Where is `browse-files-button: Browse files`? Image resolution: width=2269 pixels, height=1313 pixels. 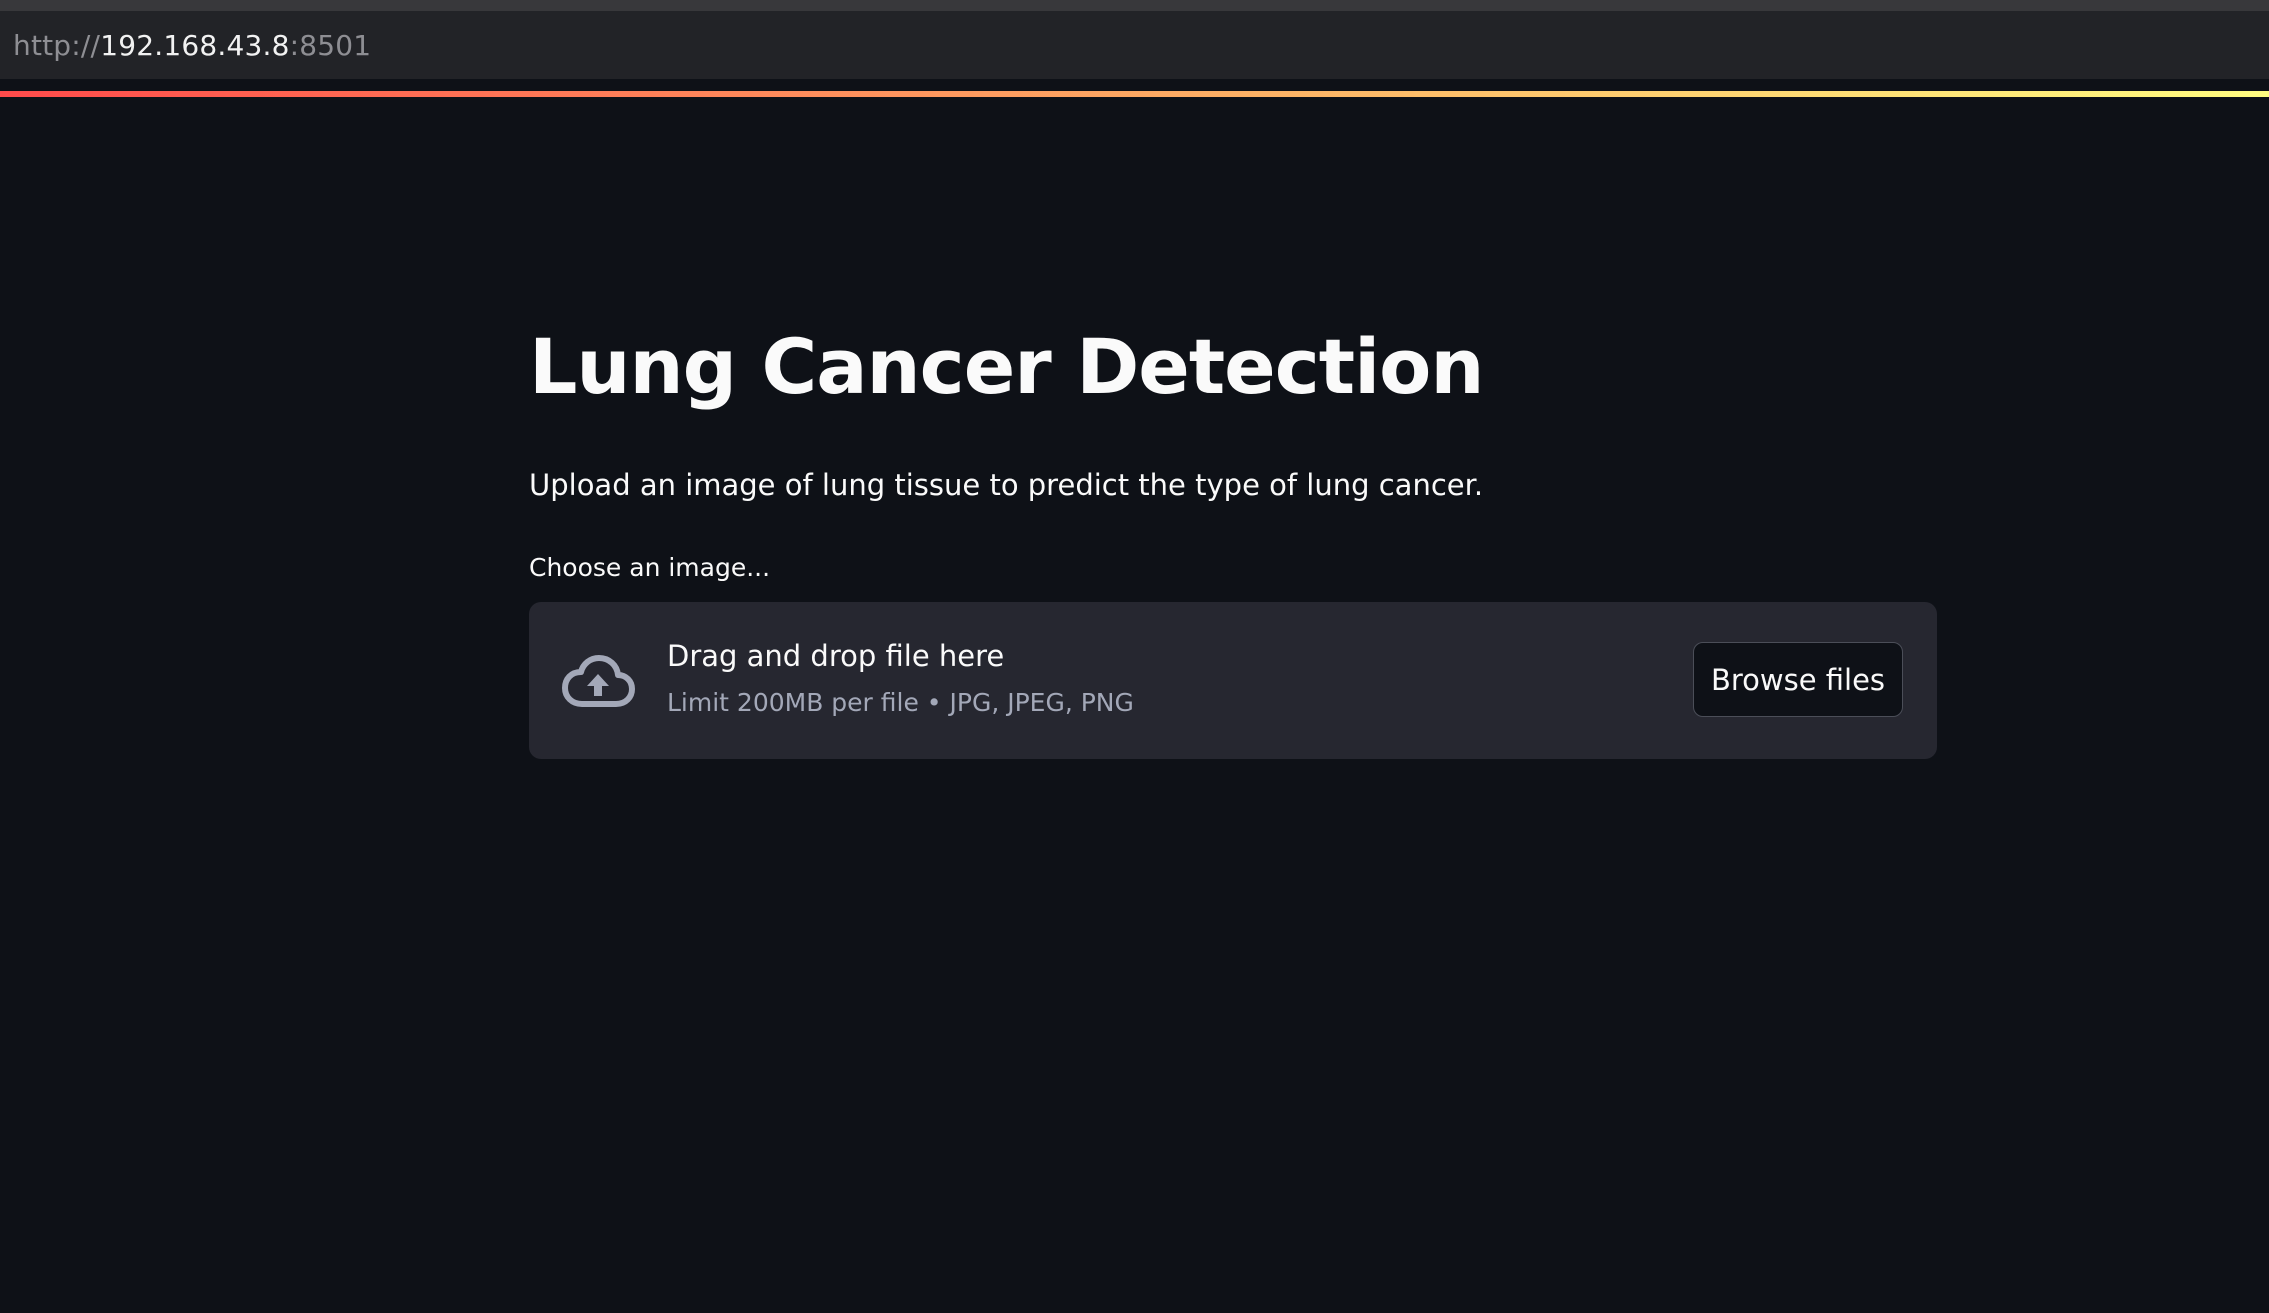
browse-files-button: Browse files is located at coordinates (1798, 679).